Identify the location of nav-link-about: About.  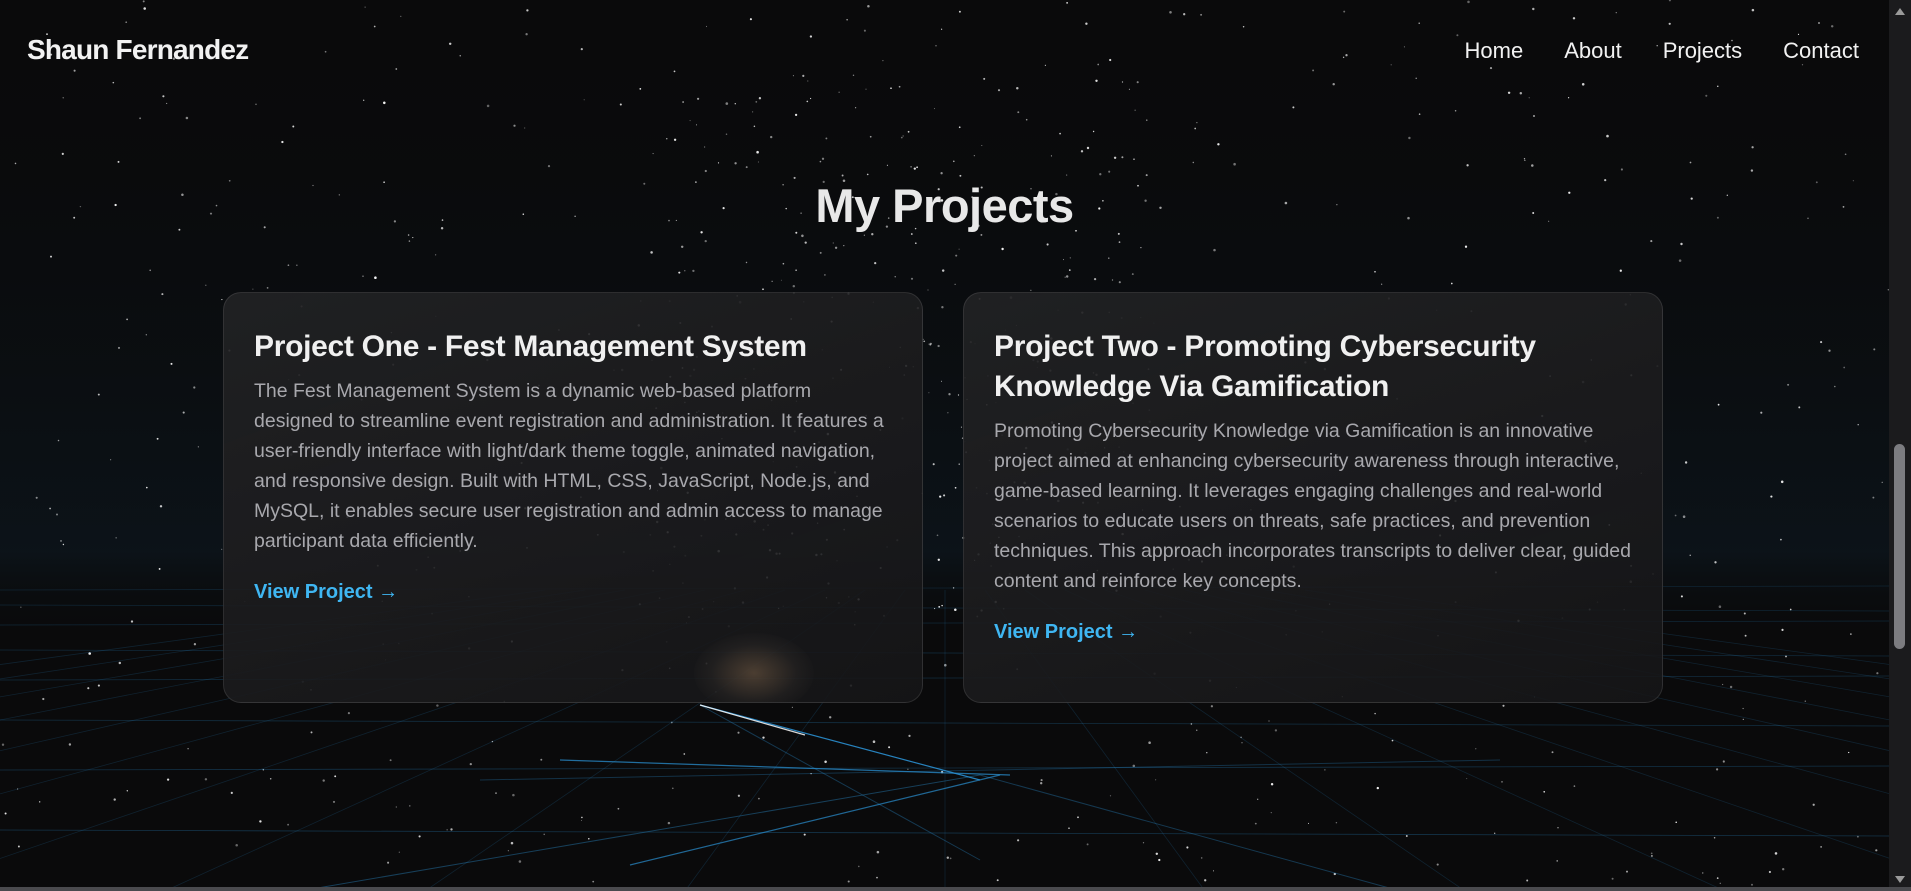
(1593, 51).